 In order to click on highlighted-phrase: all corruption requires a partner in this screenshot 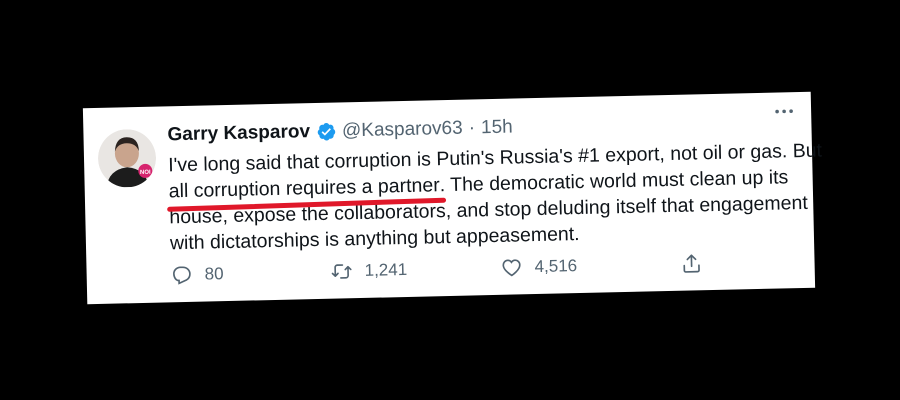, I will do `click(307, 192)`.